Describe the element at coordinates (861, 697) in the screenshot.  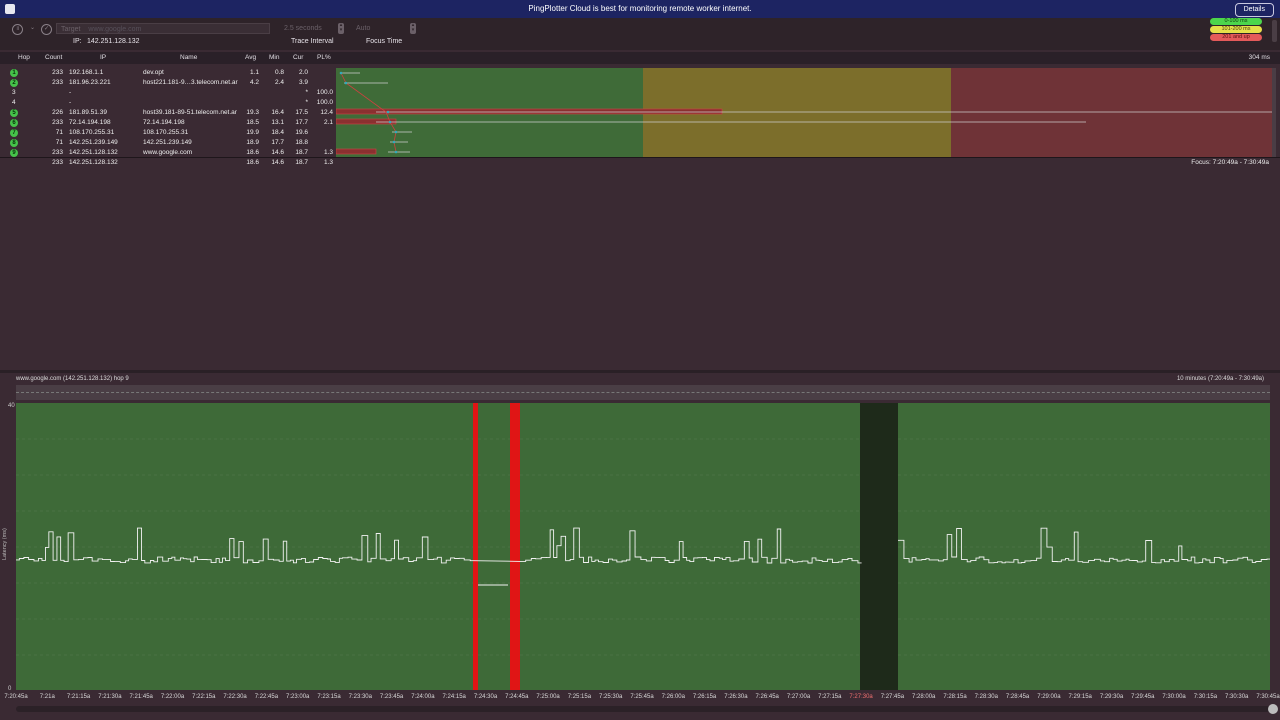
I see `x-tick-label: 7:27:30a` at that location.